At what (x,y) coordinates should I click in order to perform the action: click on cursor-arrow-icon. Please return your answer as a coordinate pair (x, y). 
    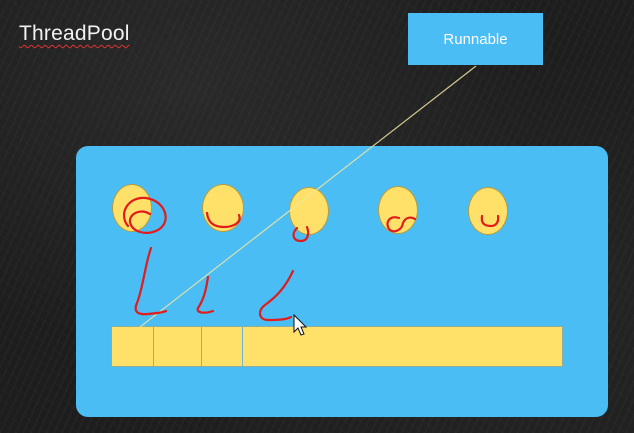
    Looking at the image, I should click on (300, 324).